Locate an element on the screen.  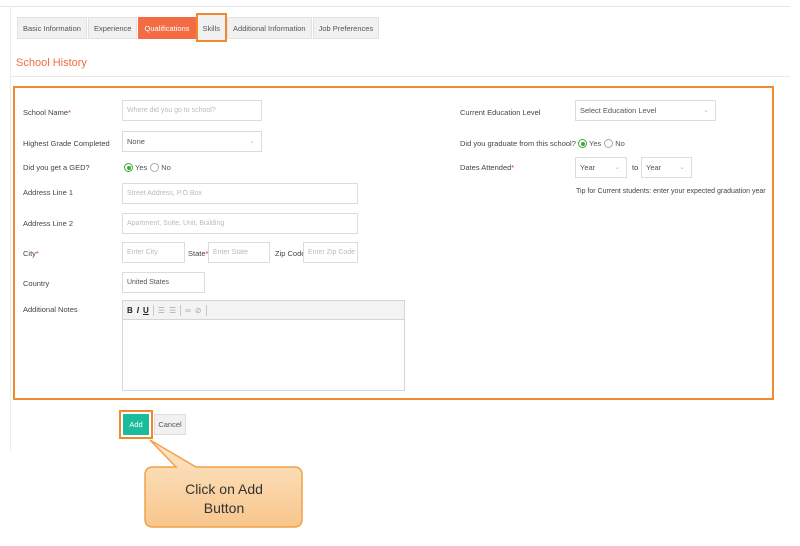
zip-code-label: Zip Code is located at coordinates (290, 253).